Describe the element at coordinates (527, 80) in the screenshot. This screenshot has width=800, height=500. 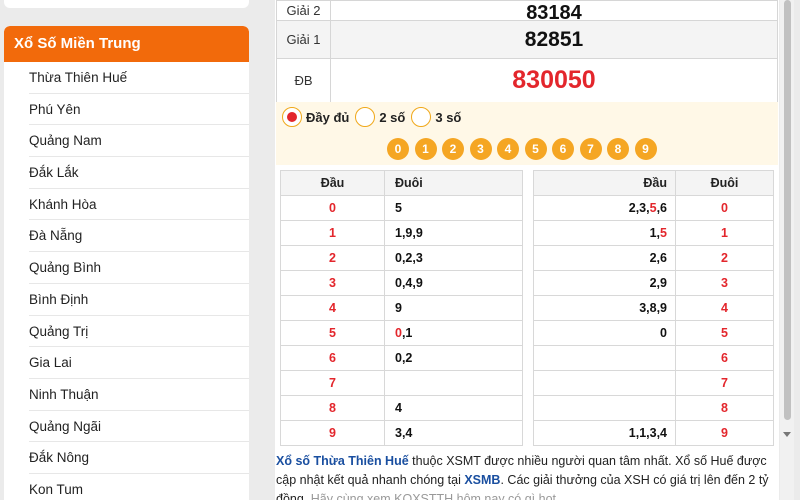
I see `prize-row-special: ĐB 830050` at that location.